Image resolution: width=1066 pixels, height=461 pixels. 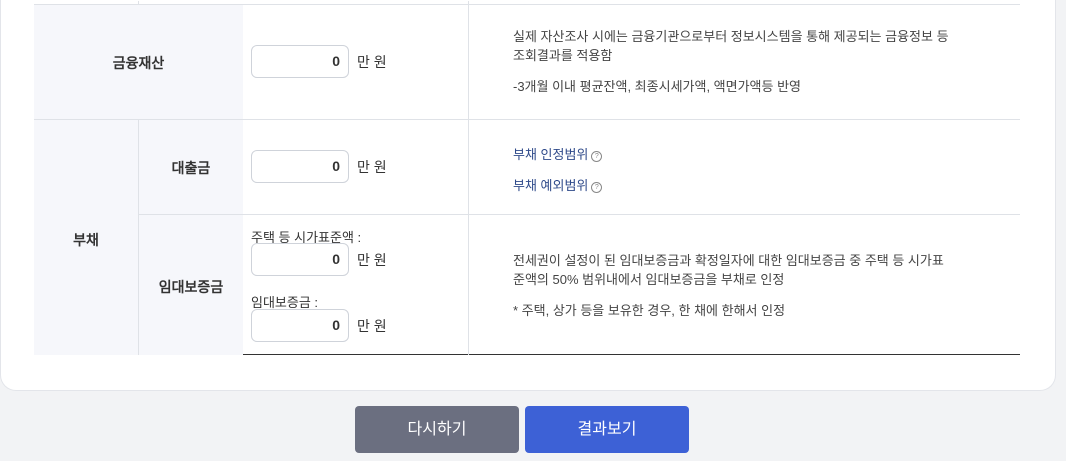 What do you see at coordinates (191, 287) in the screenshot?
I see `deposit-label: 임대보증금` at bounding box center [191, 287].